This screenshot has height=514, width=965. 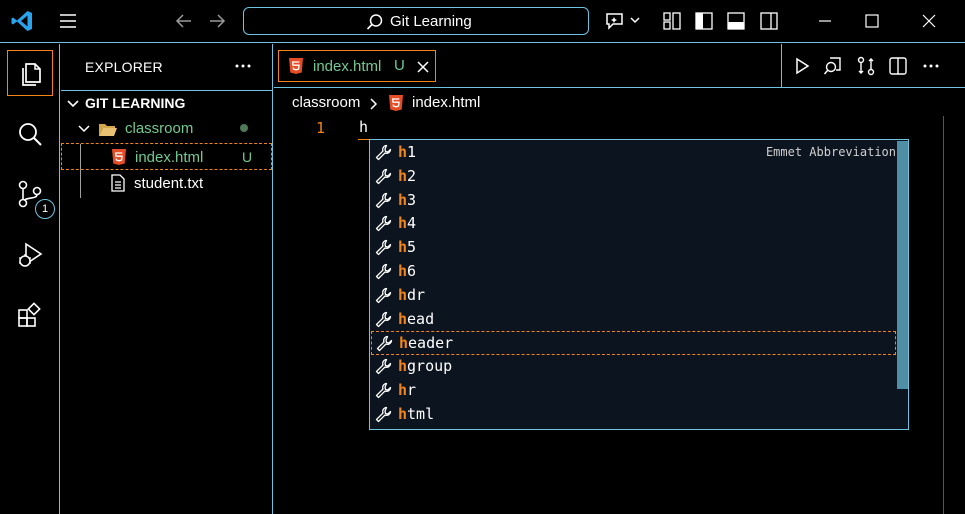 What do you see at coordinates (633, 343) in the screenshot?
I see `suggestion-item: header` at bounding box center [633, 343].